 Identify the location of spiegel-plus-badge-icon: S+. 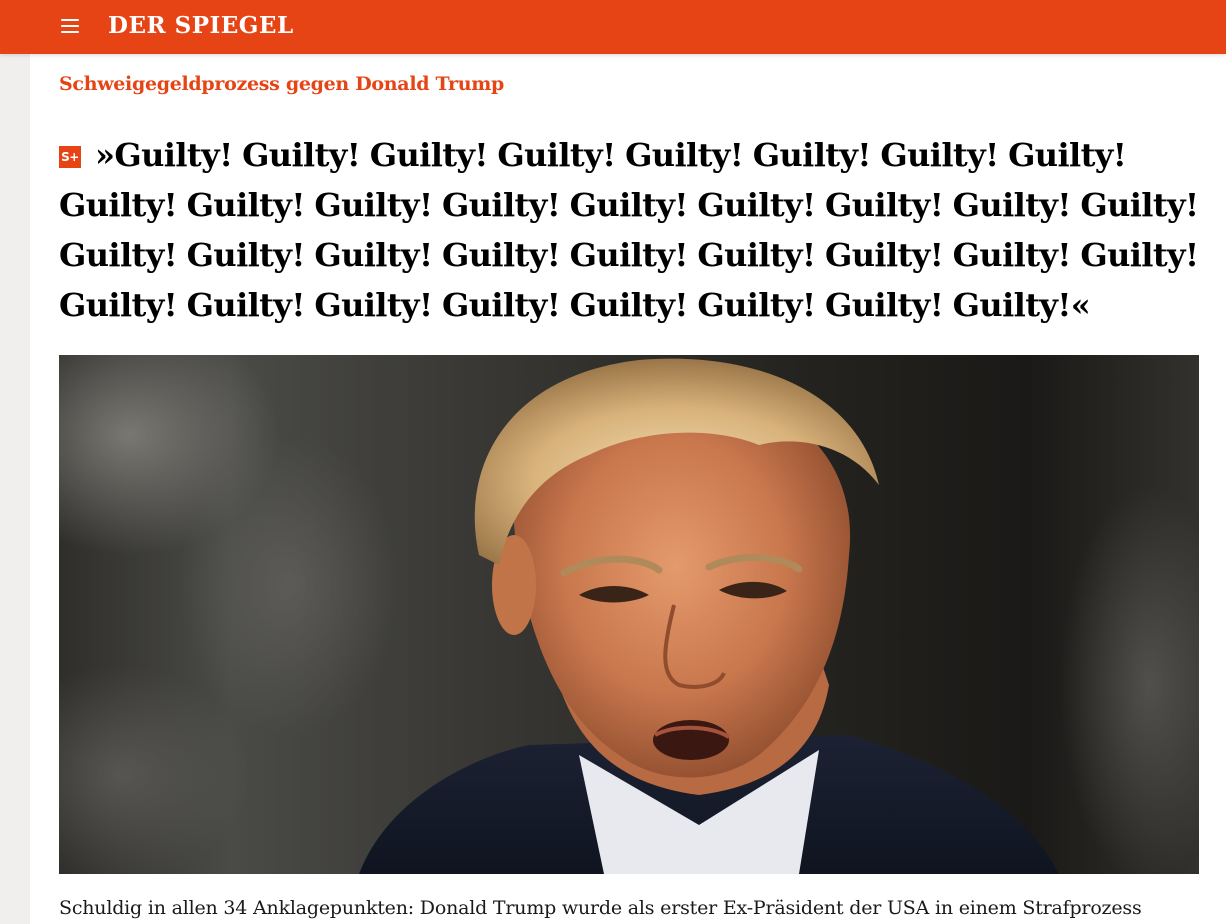
(70, 157).